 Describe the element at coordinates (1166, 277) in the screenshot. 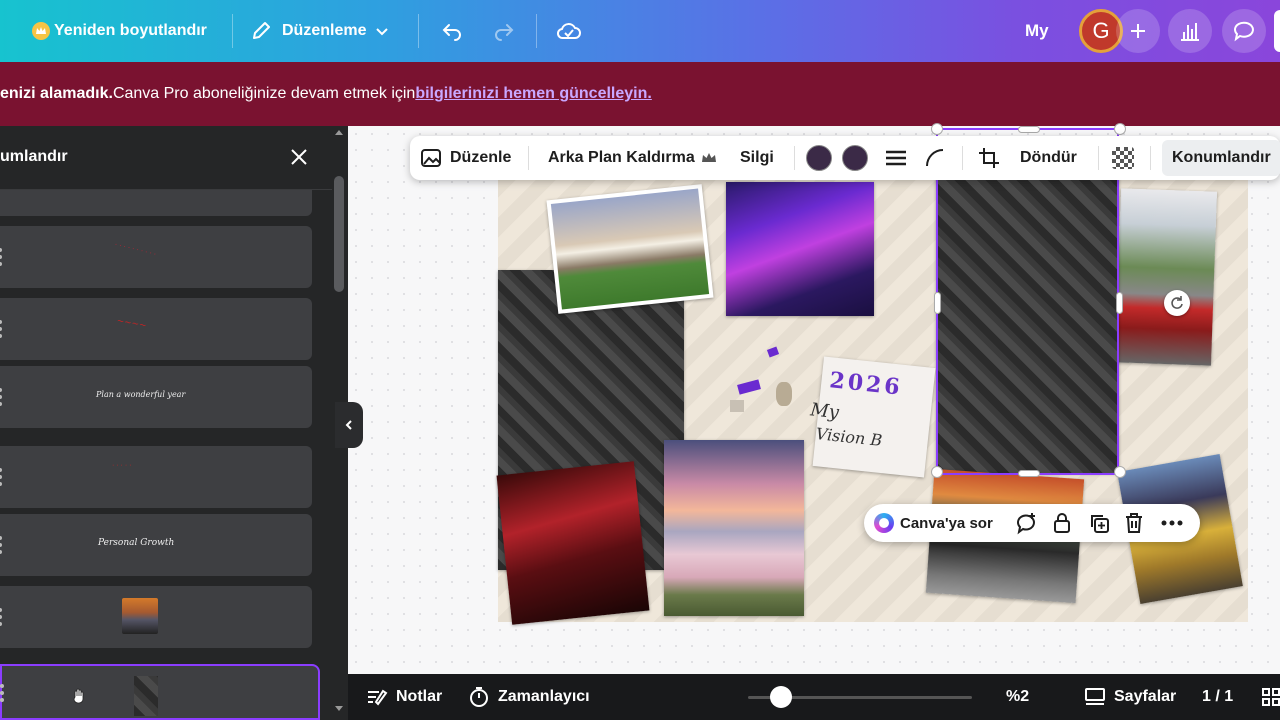

I see `red-car-image` at that location.